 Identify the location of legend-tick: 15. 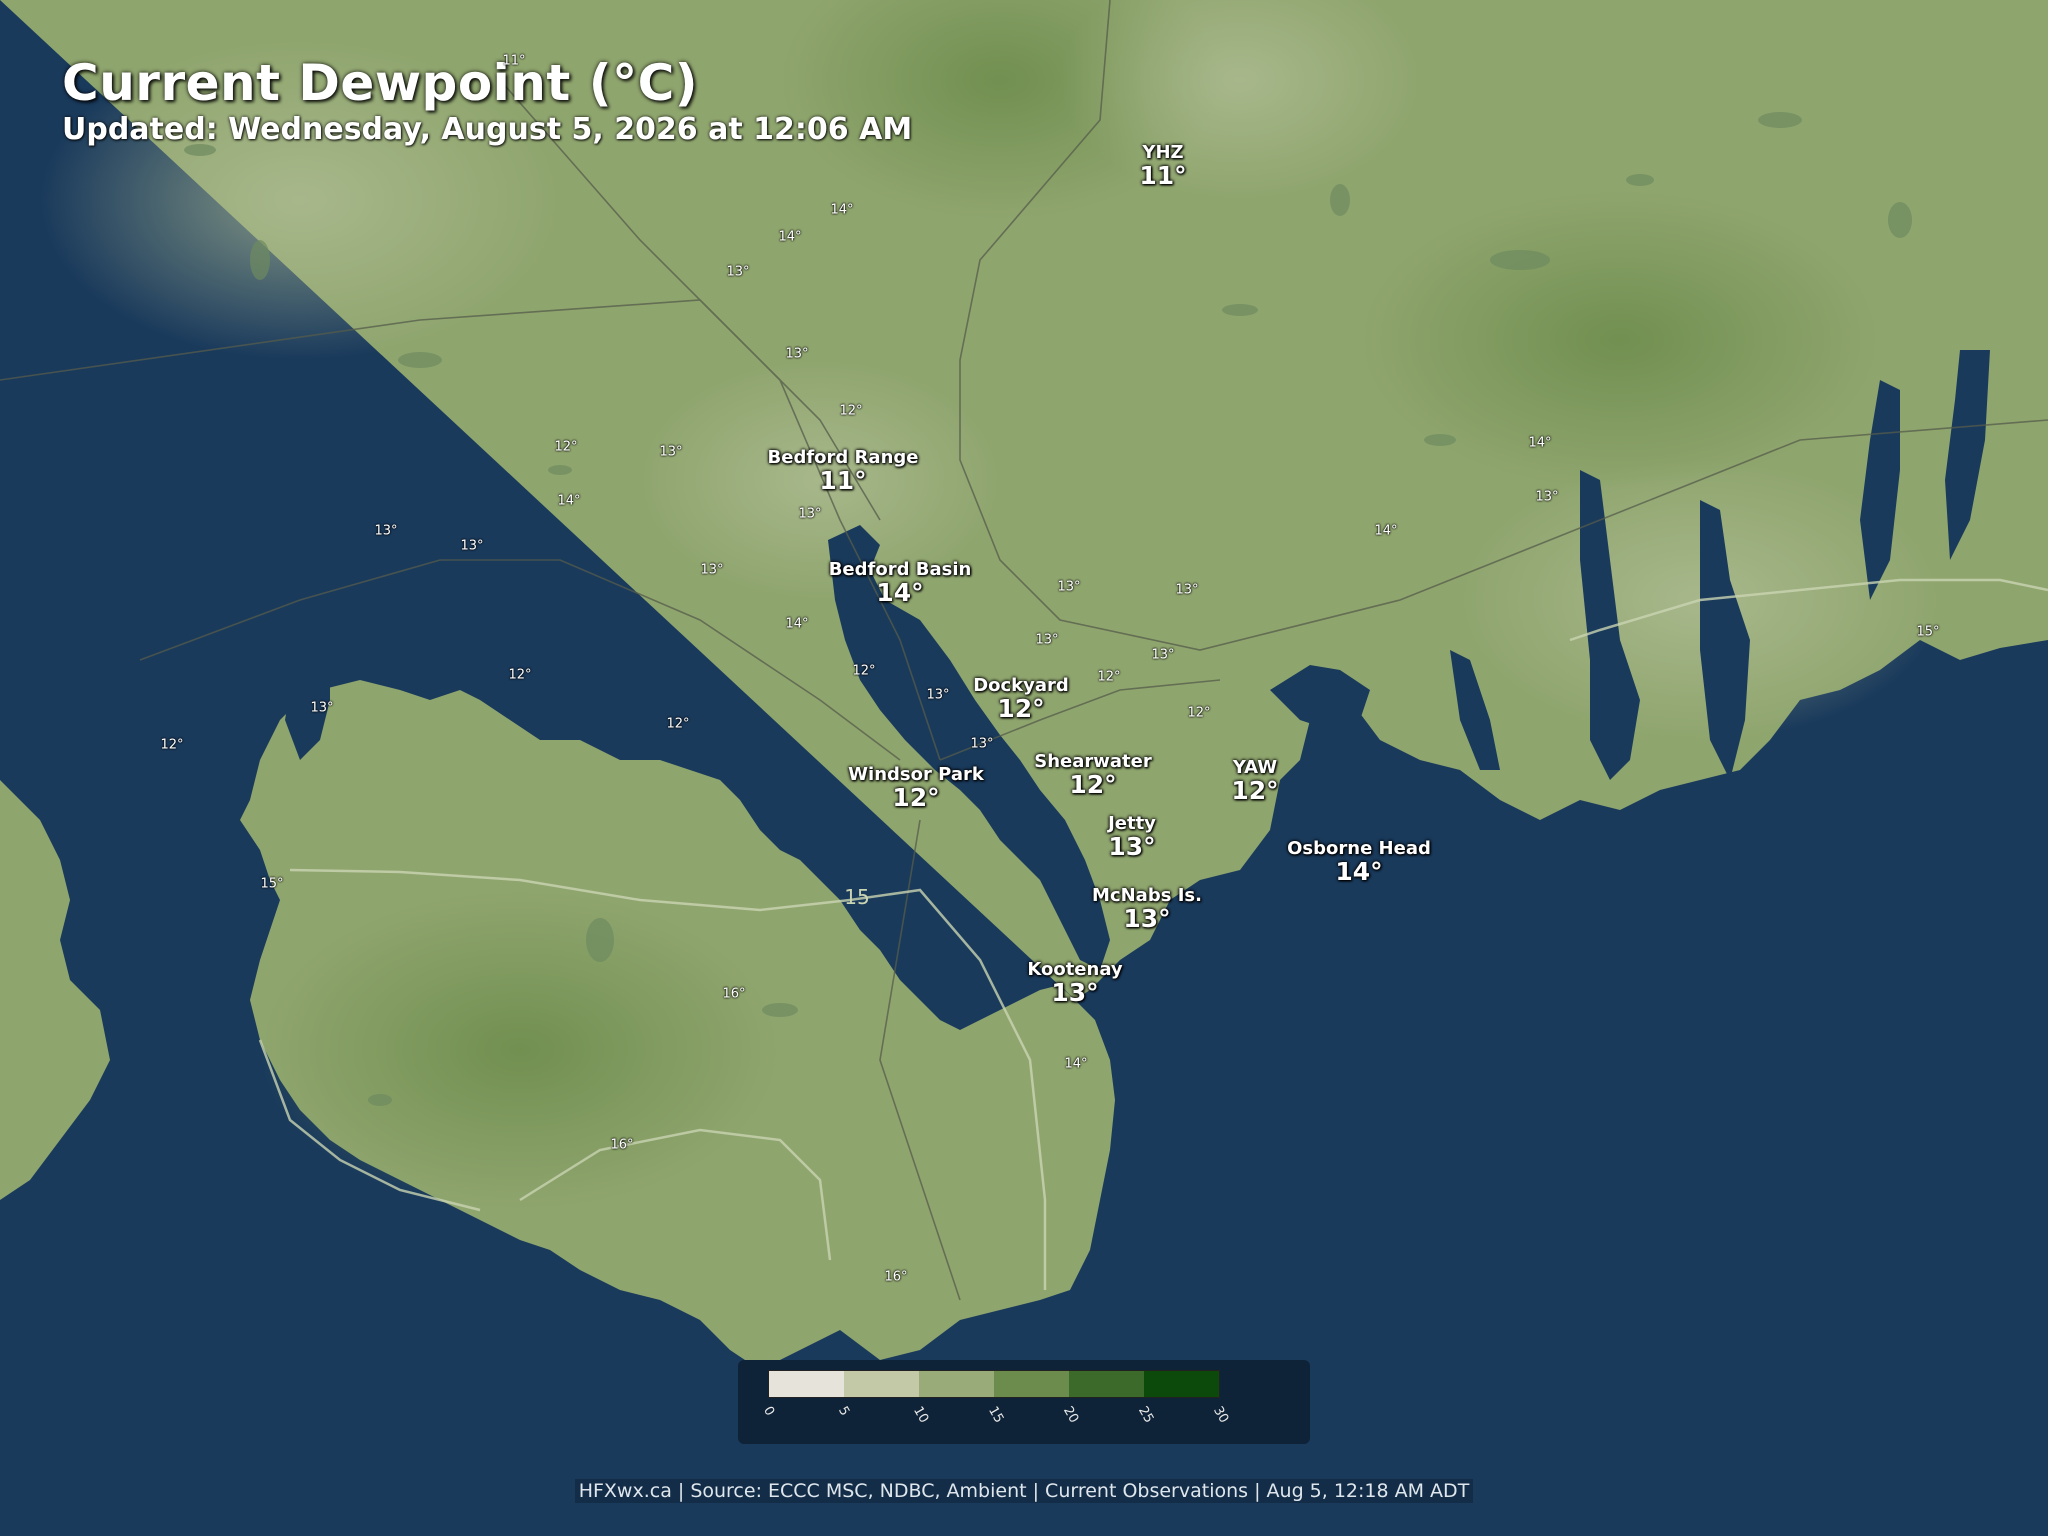
(996, 1415).